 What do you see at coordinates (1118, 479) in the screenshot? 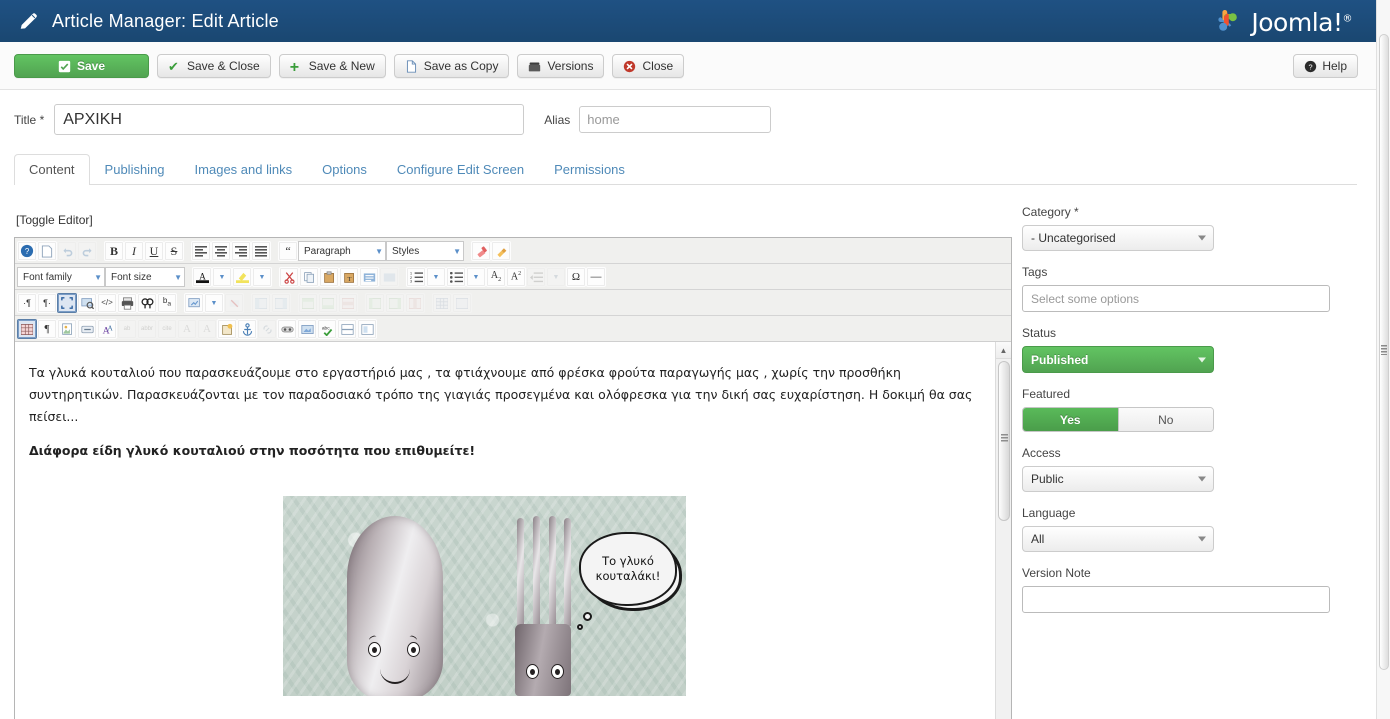
I see `access-select: Public` at bounding box center [1118, 479].